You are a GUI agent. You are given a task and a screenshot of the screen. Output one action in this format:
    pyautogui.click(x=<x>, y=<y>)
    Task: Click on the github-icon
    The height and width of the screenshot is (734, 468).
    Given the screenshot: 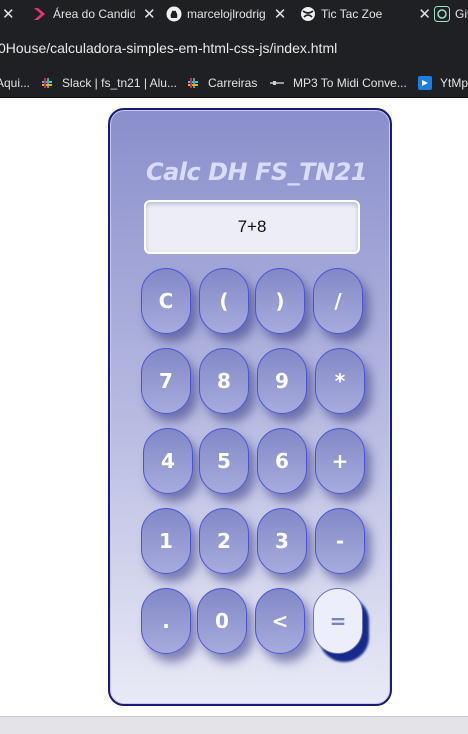 What is the action you would take?
    pyautogui.click(x=174, y=14)
    